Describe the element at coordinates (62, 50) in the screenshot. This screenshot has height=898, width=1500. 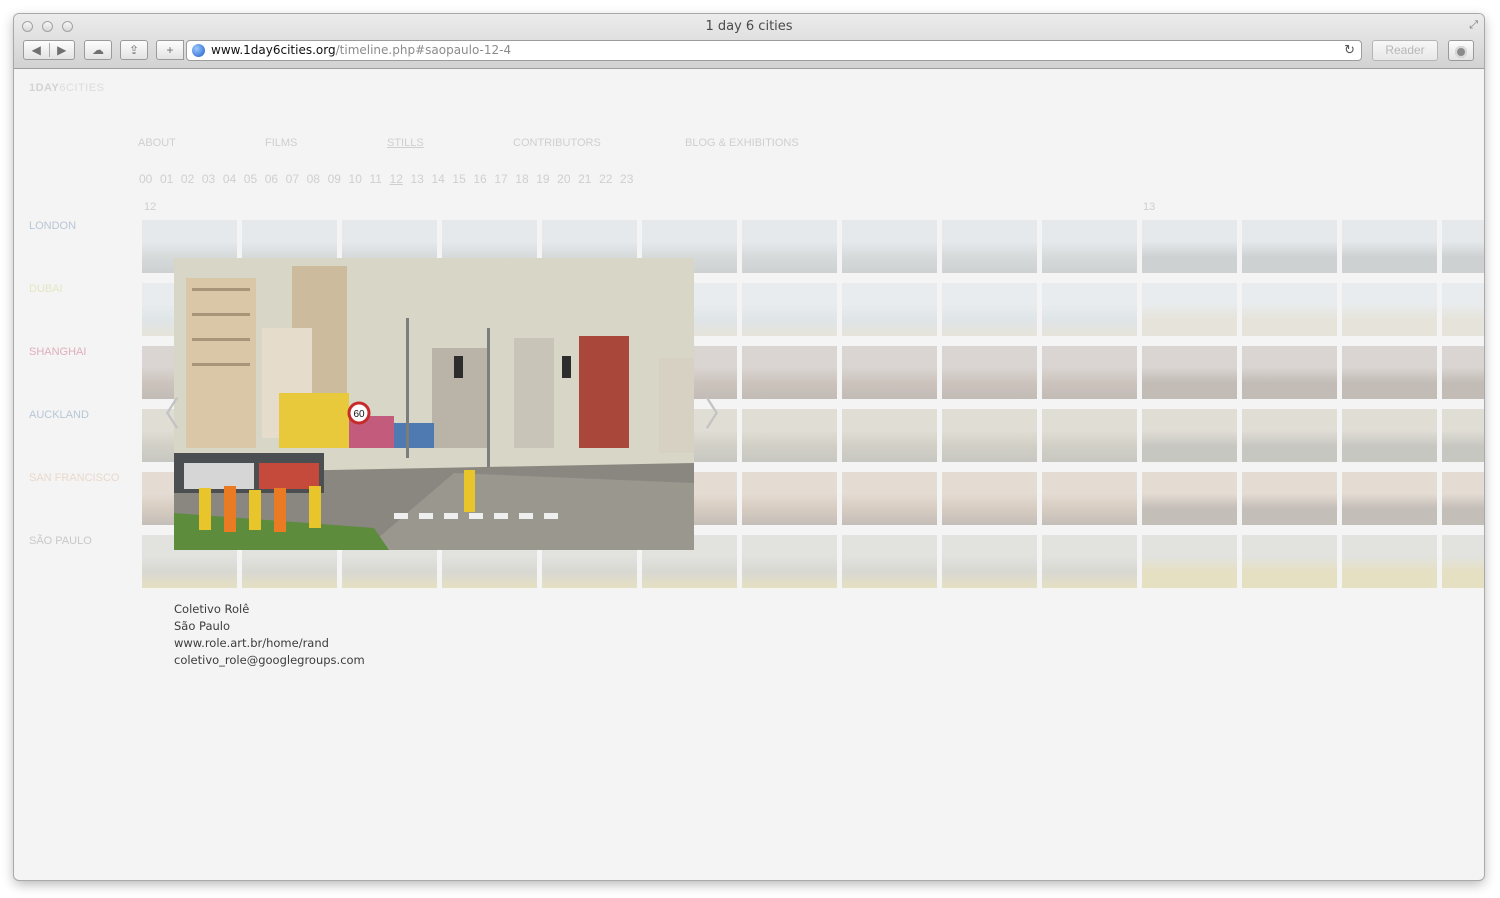
I see `forward-arrow-icon: ▶` at that location.